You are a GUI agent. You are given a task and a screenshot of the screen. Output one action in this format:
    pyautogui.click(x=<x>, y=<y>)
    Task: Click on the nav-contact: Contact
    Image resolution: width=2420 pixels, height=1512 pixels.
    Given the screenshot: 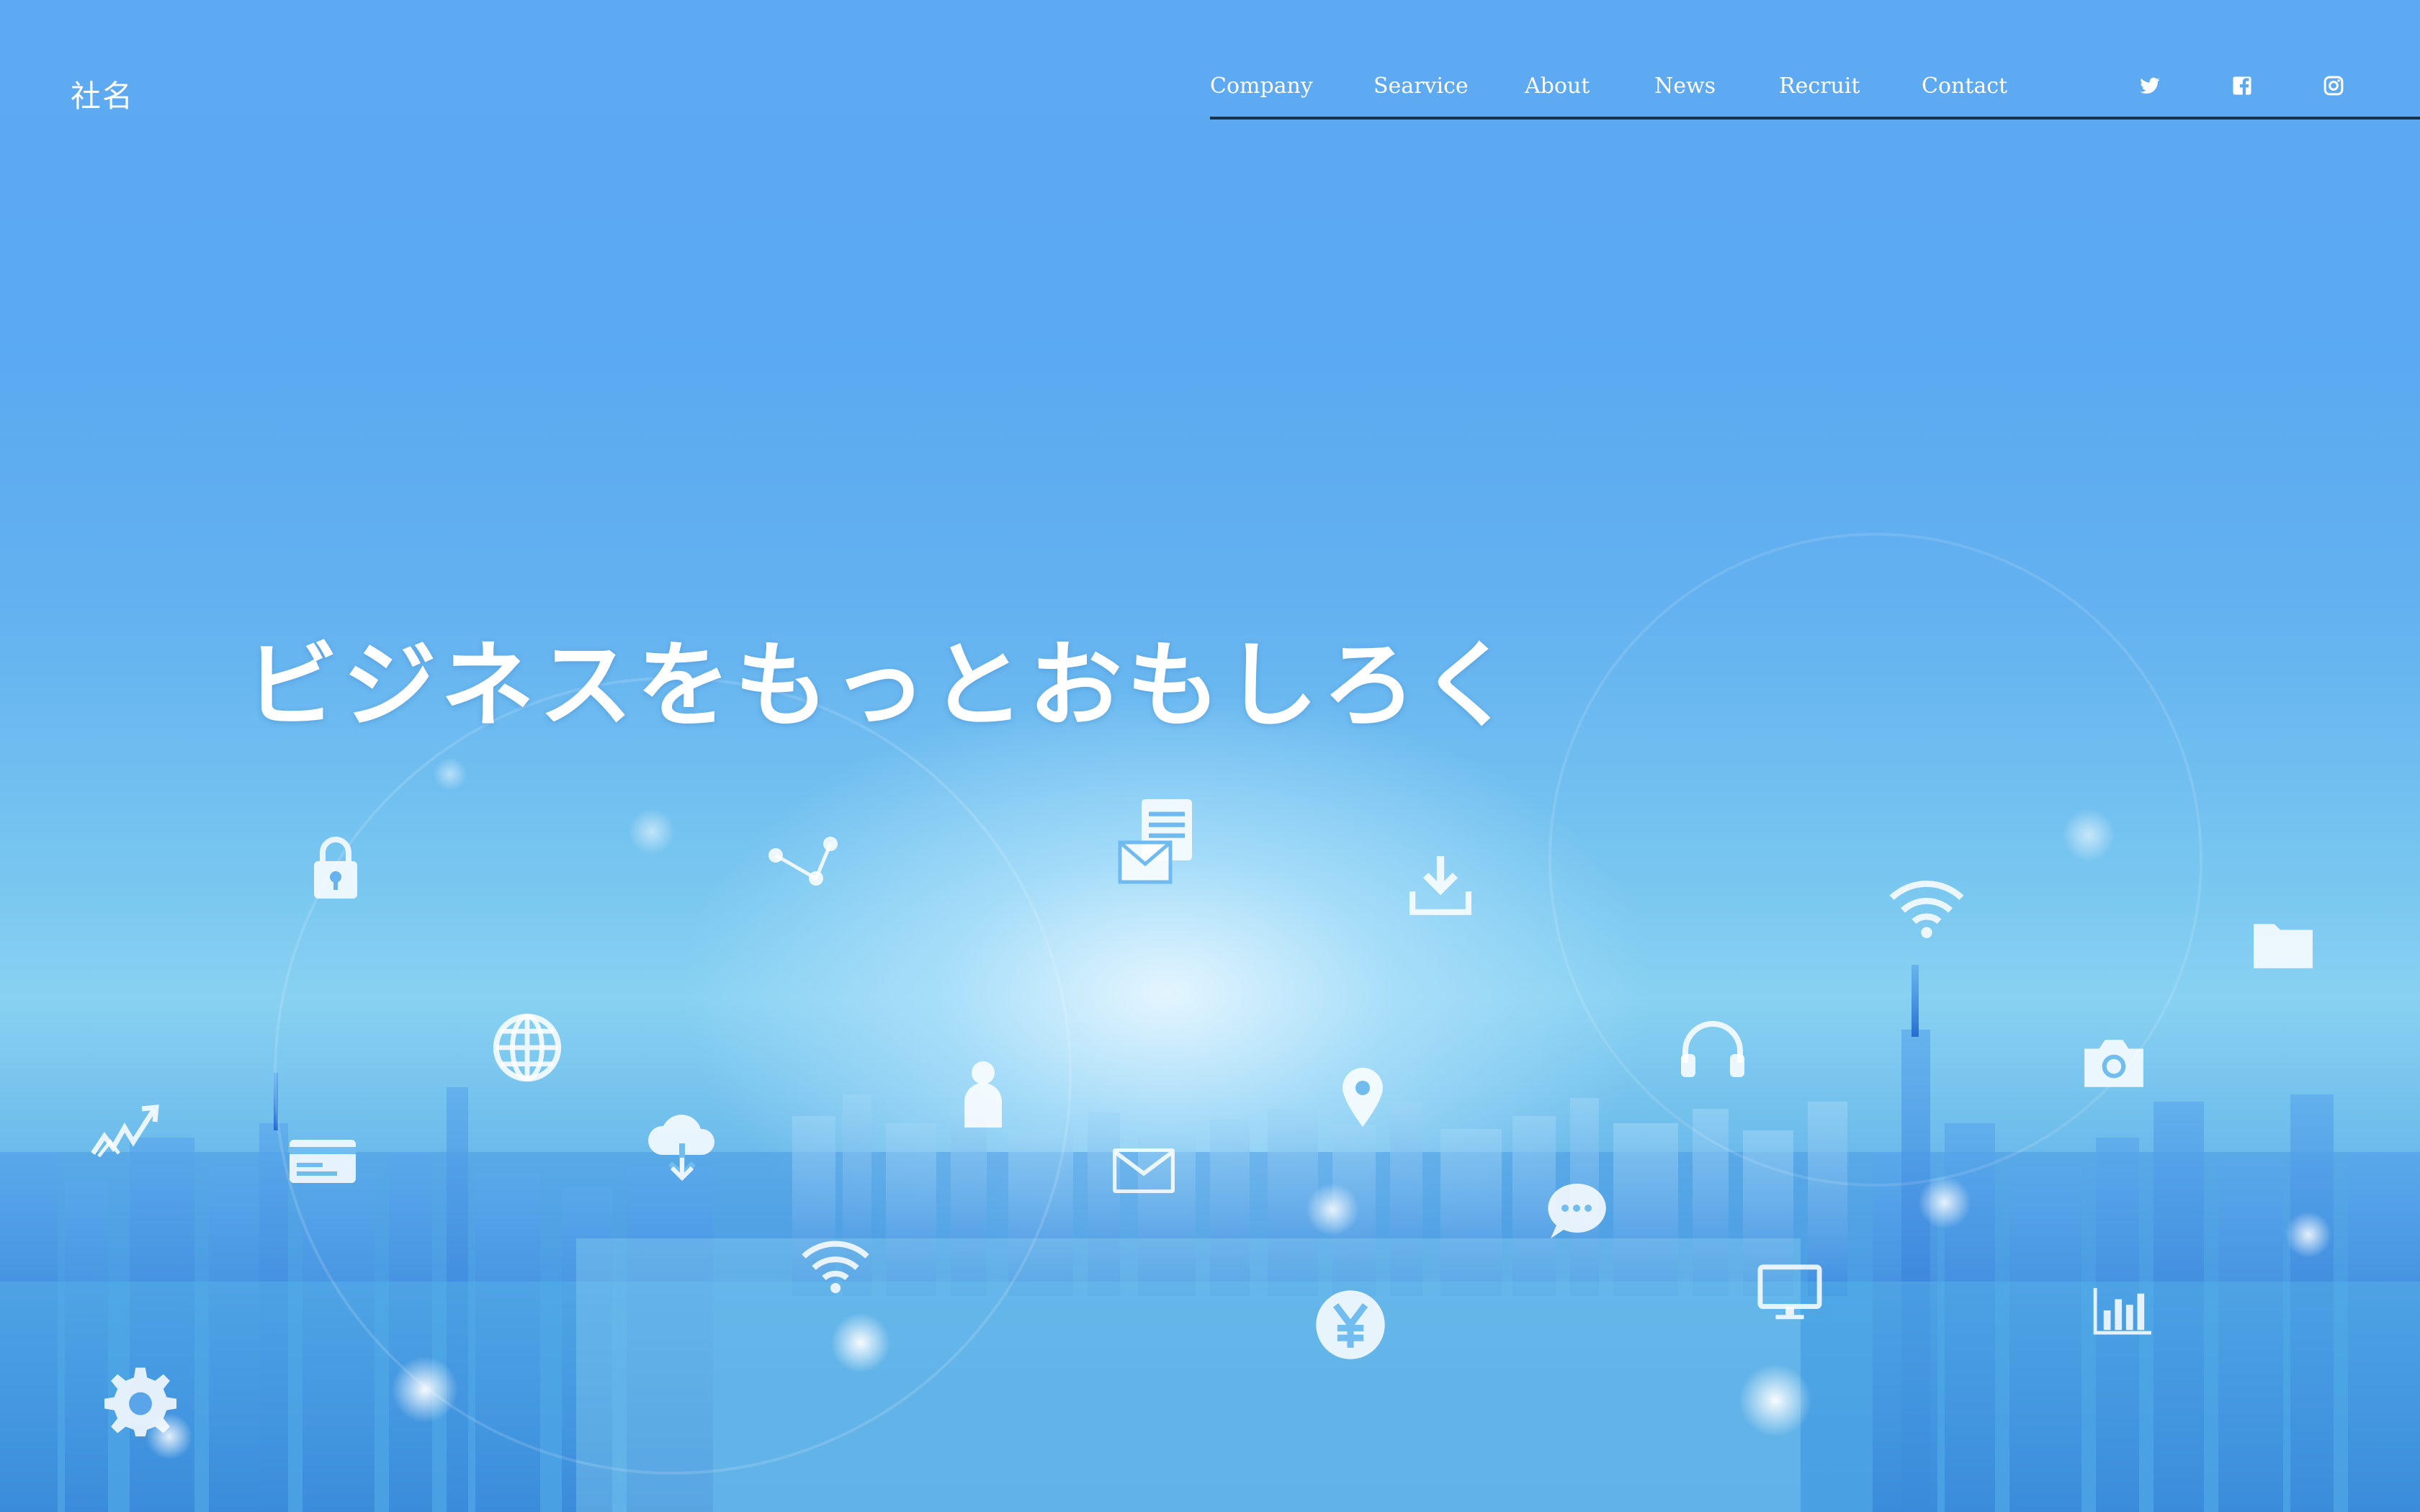 What is the action you would take?
    pyautogui.click(x=1964, y=86)
    